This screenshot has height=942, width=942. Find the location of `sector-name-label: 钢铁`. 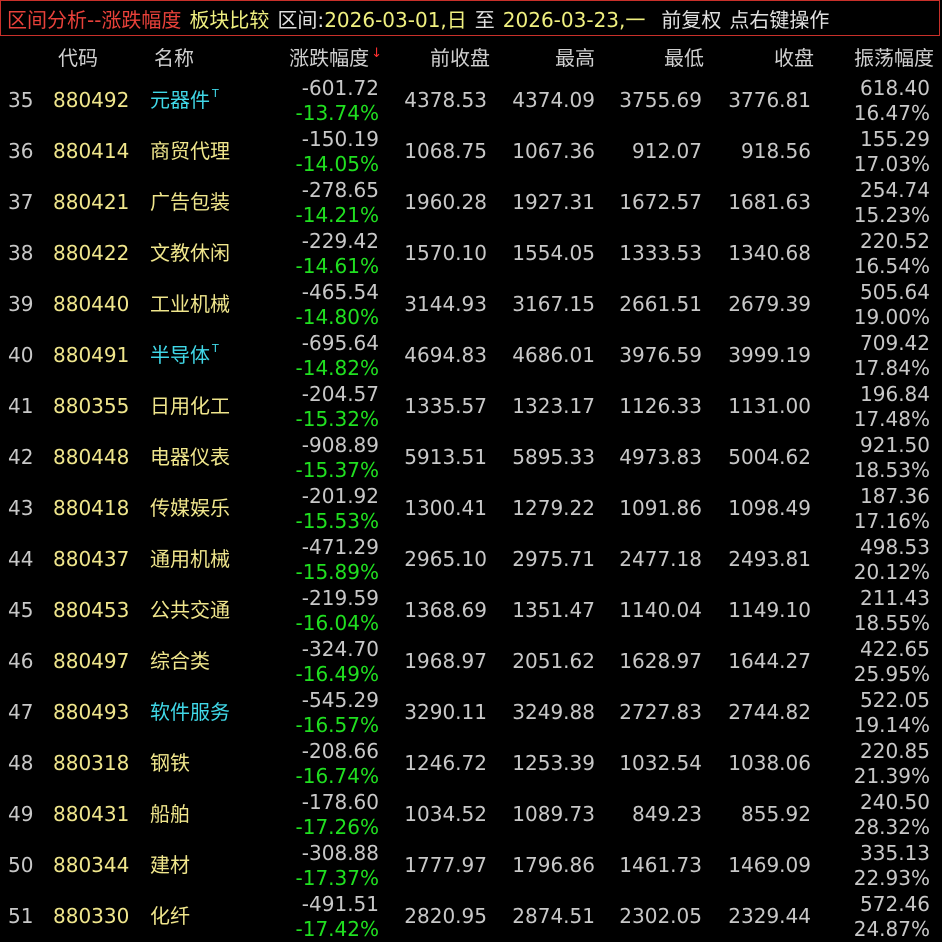

sector-name-label: 钢铁 is located at coordinates (170, 763).